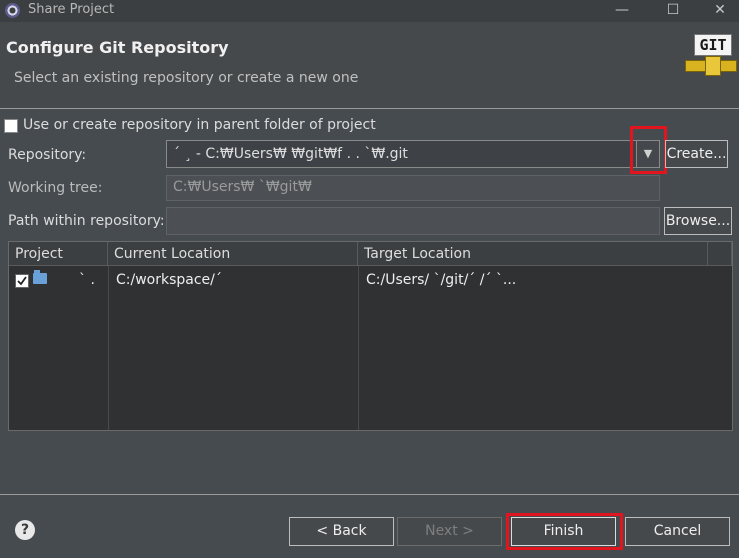 This screenshot has width=739, height=558. Describe the element at coordinates (25, 530) in the screenshot. I see `help-icon: ?` at that location.